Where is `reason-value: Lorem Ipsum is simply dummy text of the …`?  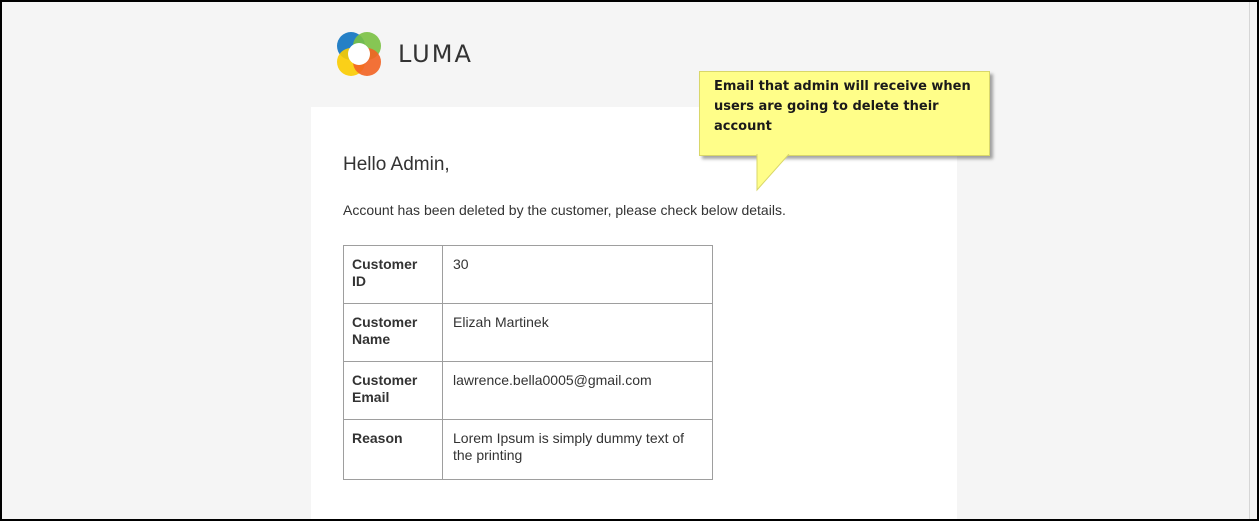 reason-value: Lorem Ipsum is simply dummy text of the … is located at coordinates (577, 449).